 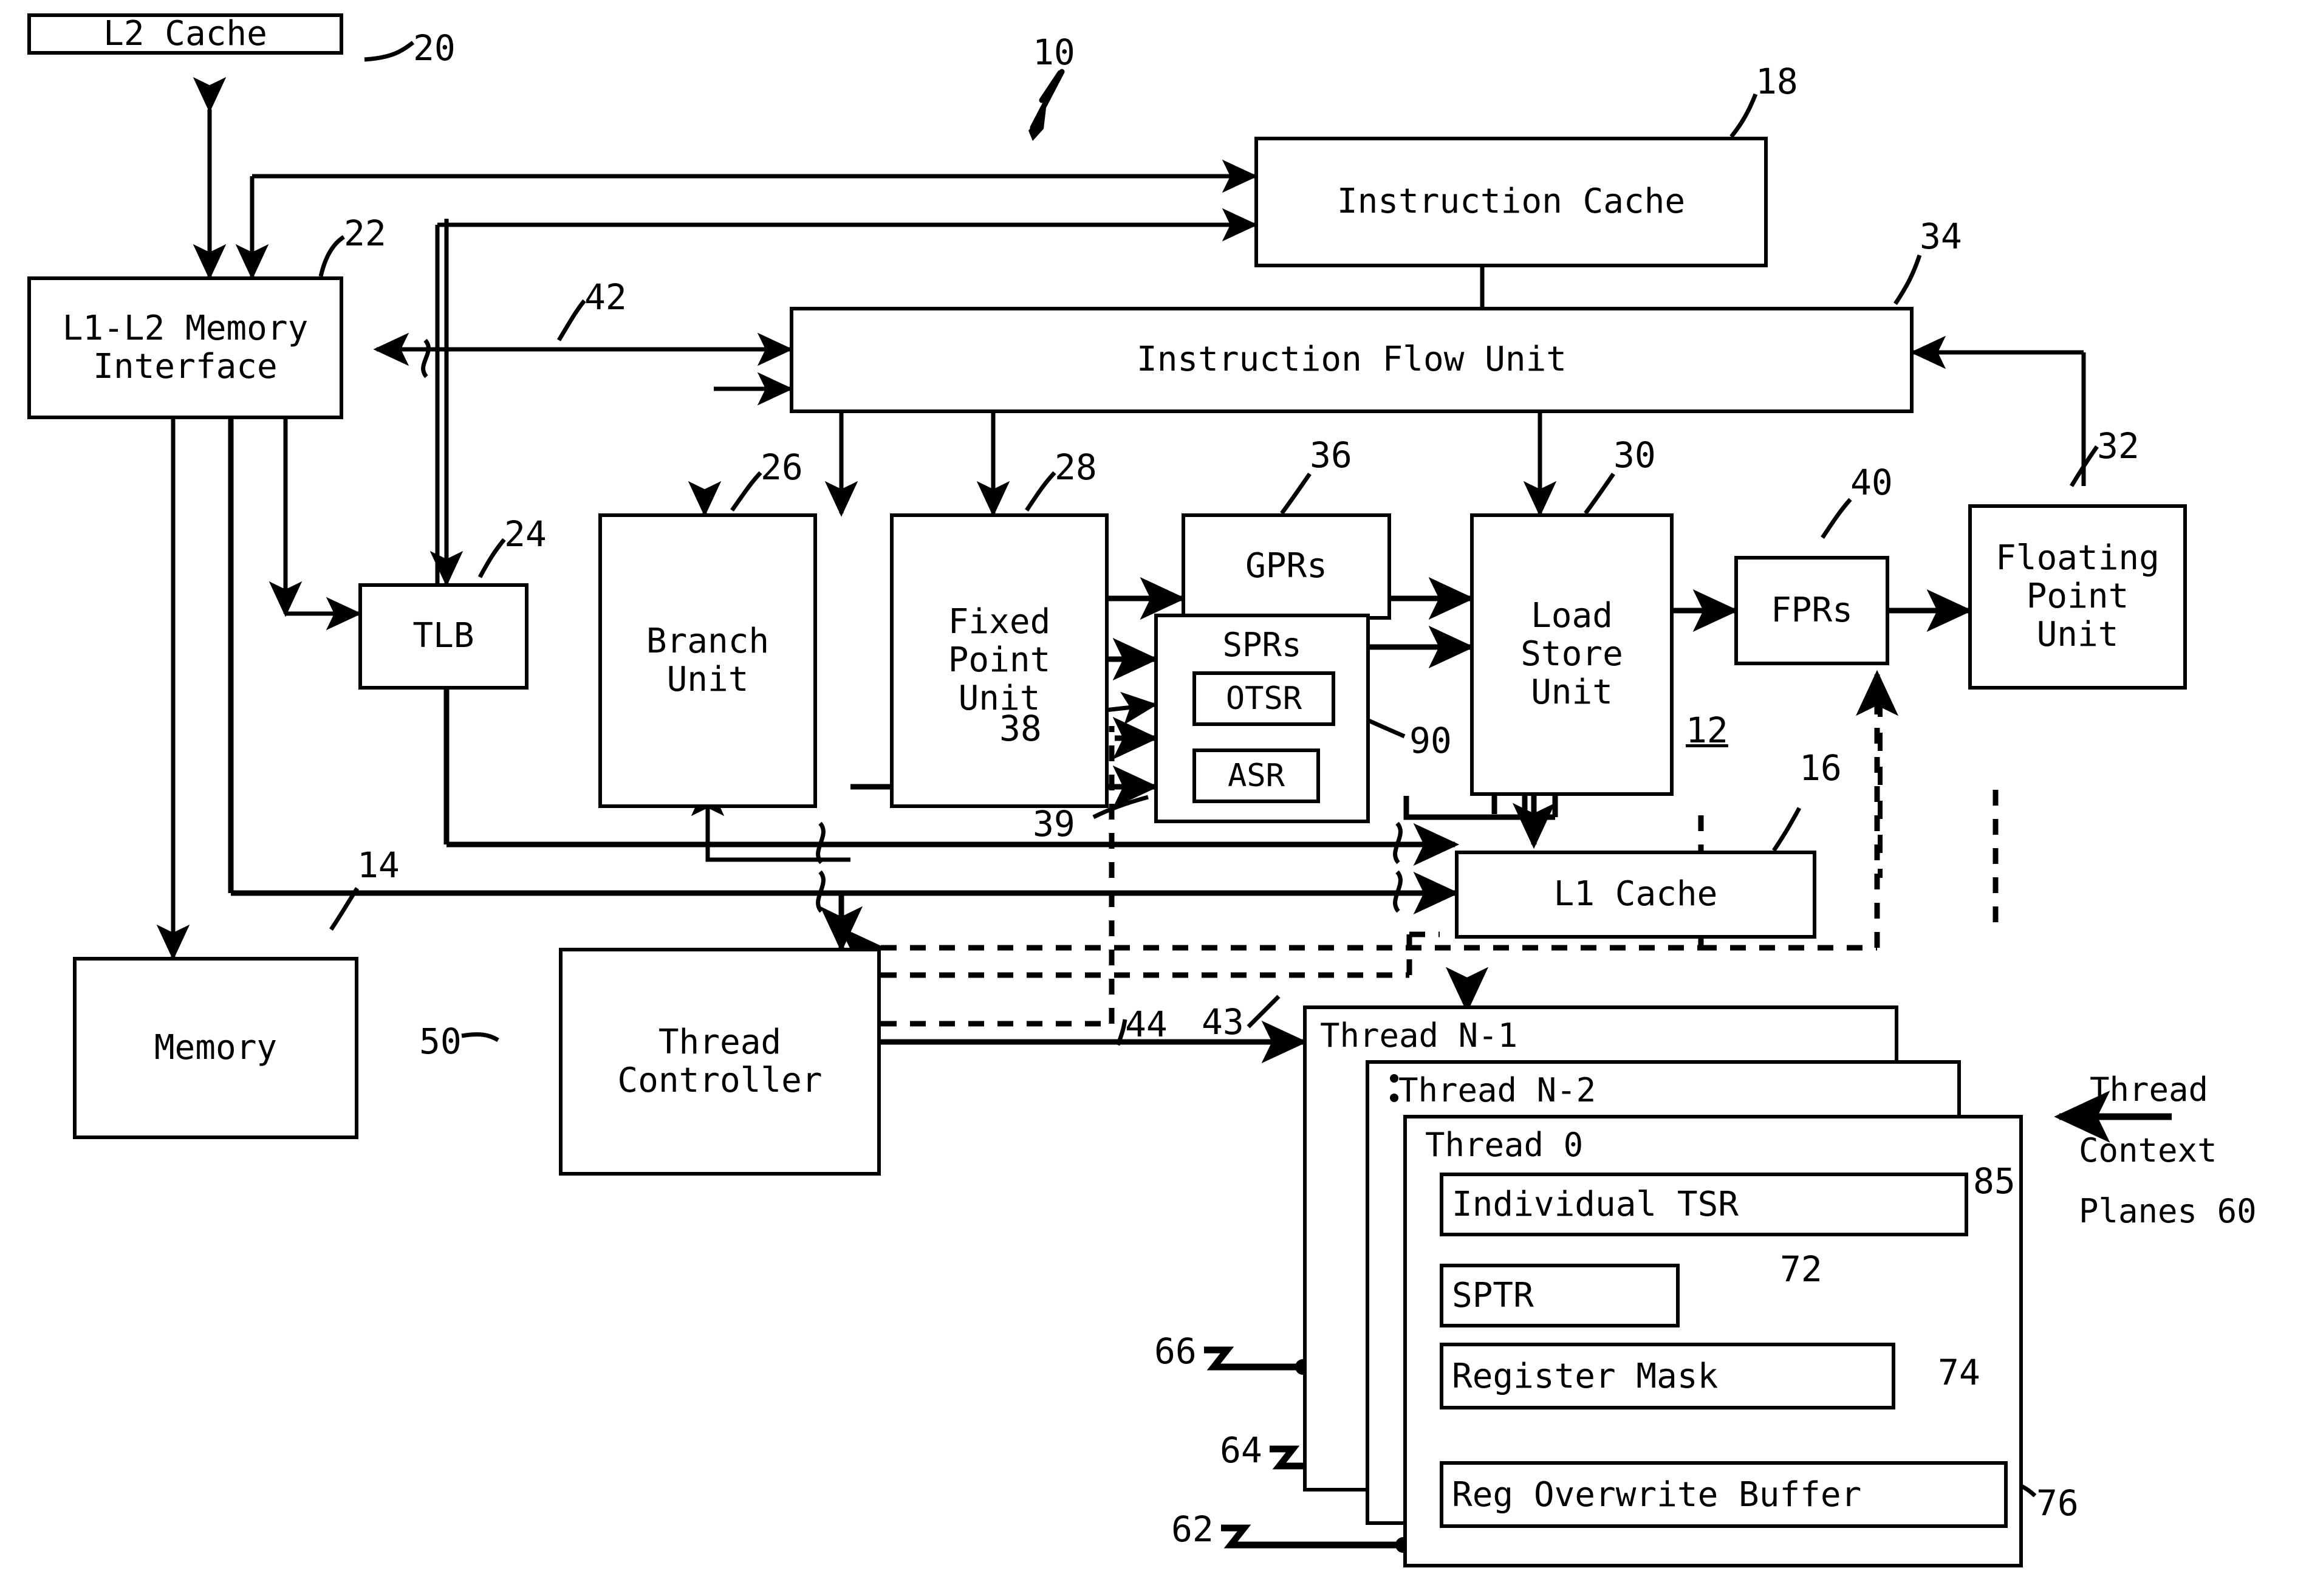 I want to click on block-l1-l2-memory-interface-label-1: L1-L2 Memory, so click(x=185, y=328).